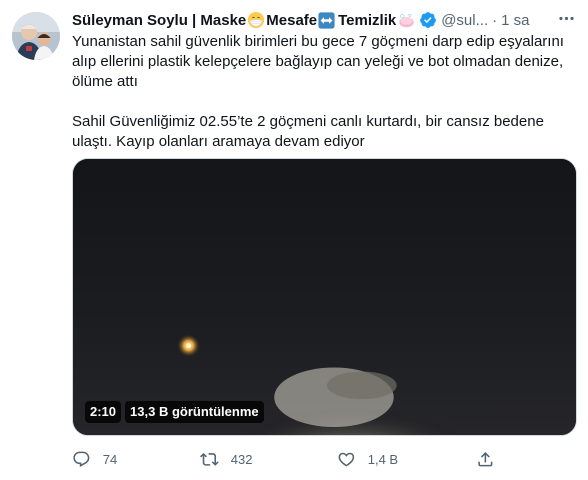 Image resolution: width=588 pixels, height=480 pixels. What do you see at coordinates (428, 20) in the screenshot?
I see `verified-badge-icon` at bounding box center [428, 20].